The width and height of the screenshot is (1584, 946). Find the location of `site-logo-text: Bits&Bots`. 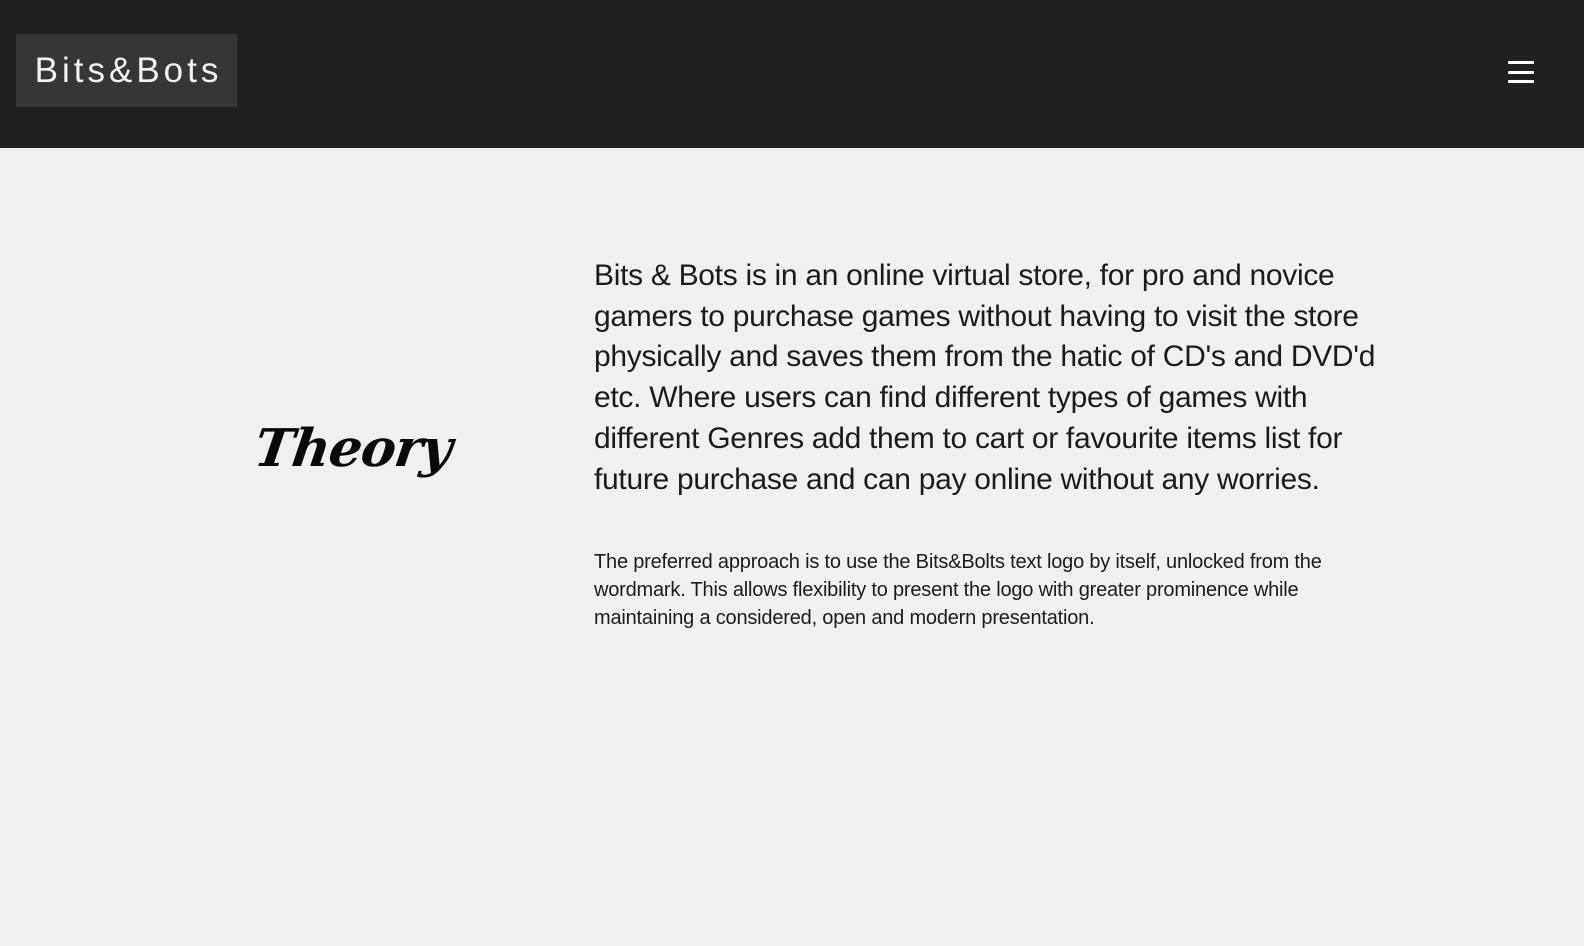

site-logo-text: Bits&Bots is located at coordinates (128, 70).